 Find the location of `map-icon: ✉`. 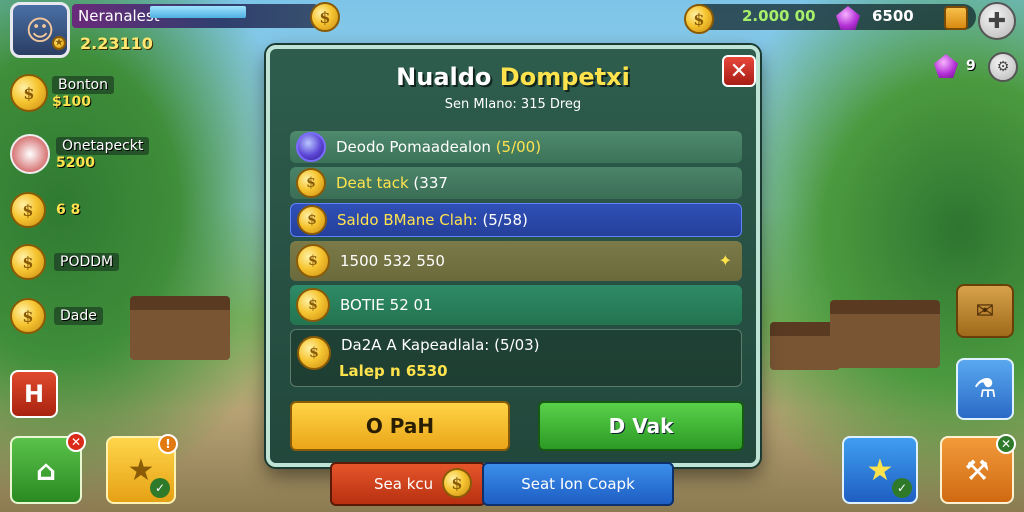

map-icon: ✉ is located at coordinates (985, 311).